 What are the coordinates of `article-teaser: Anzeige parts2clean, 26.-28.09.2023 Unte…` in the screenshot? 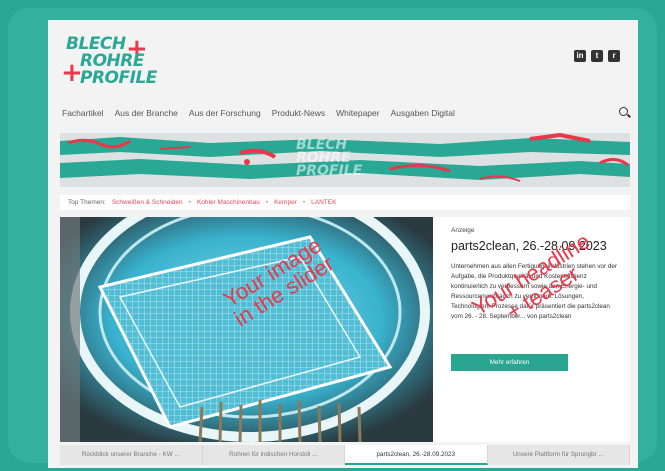 It's located at (531, 329).